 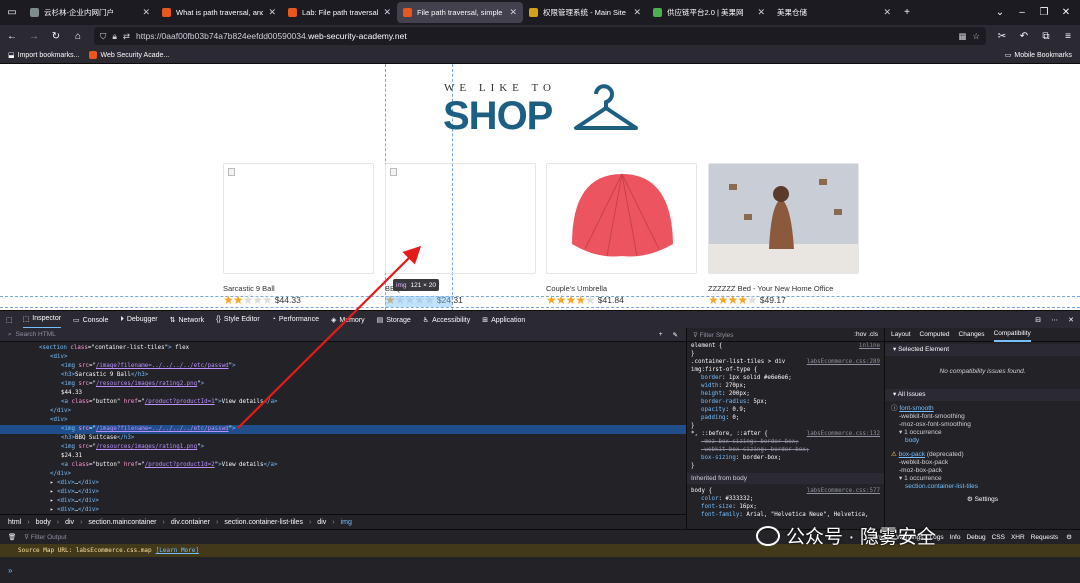 I want to click on dock-icon: ⊟, so click(x=1038, y=320).